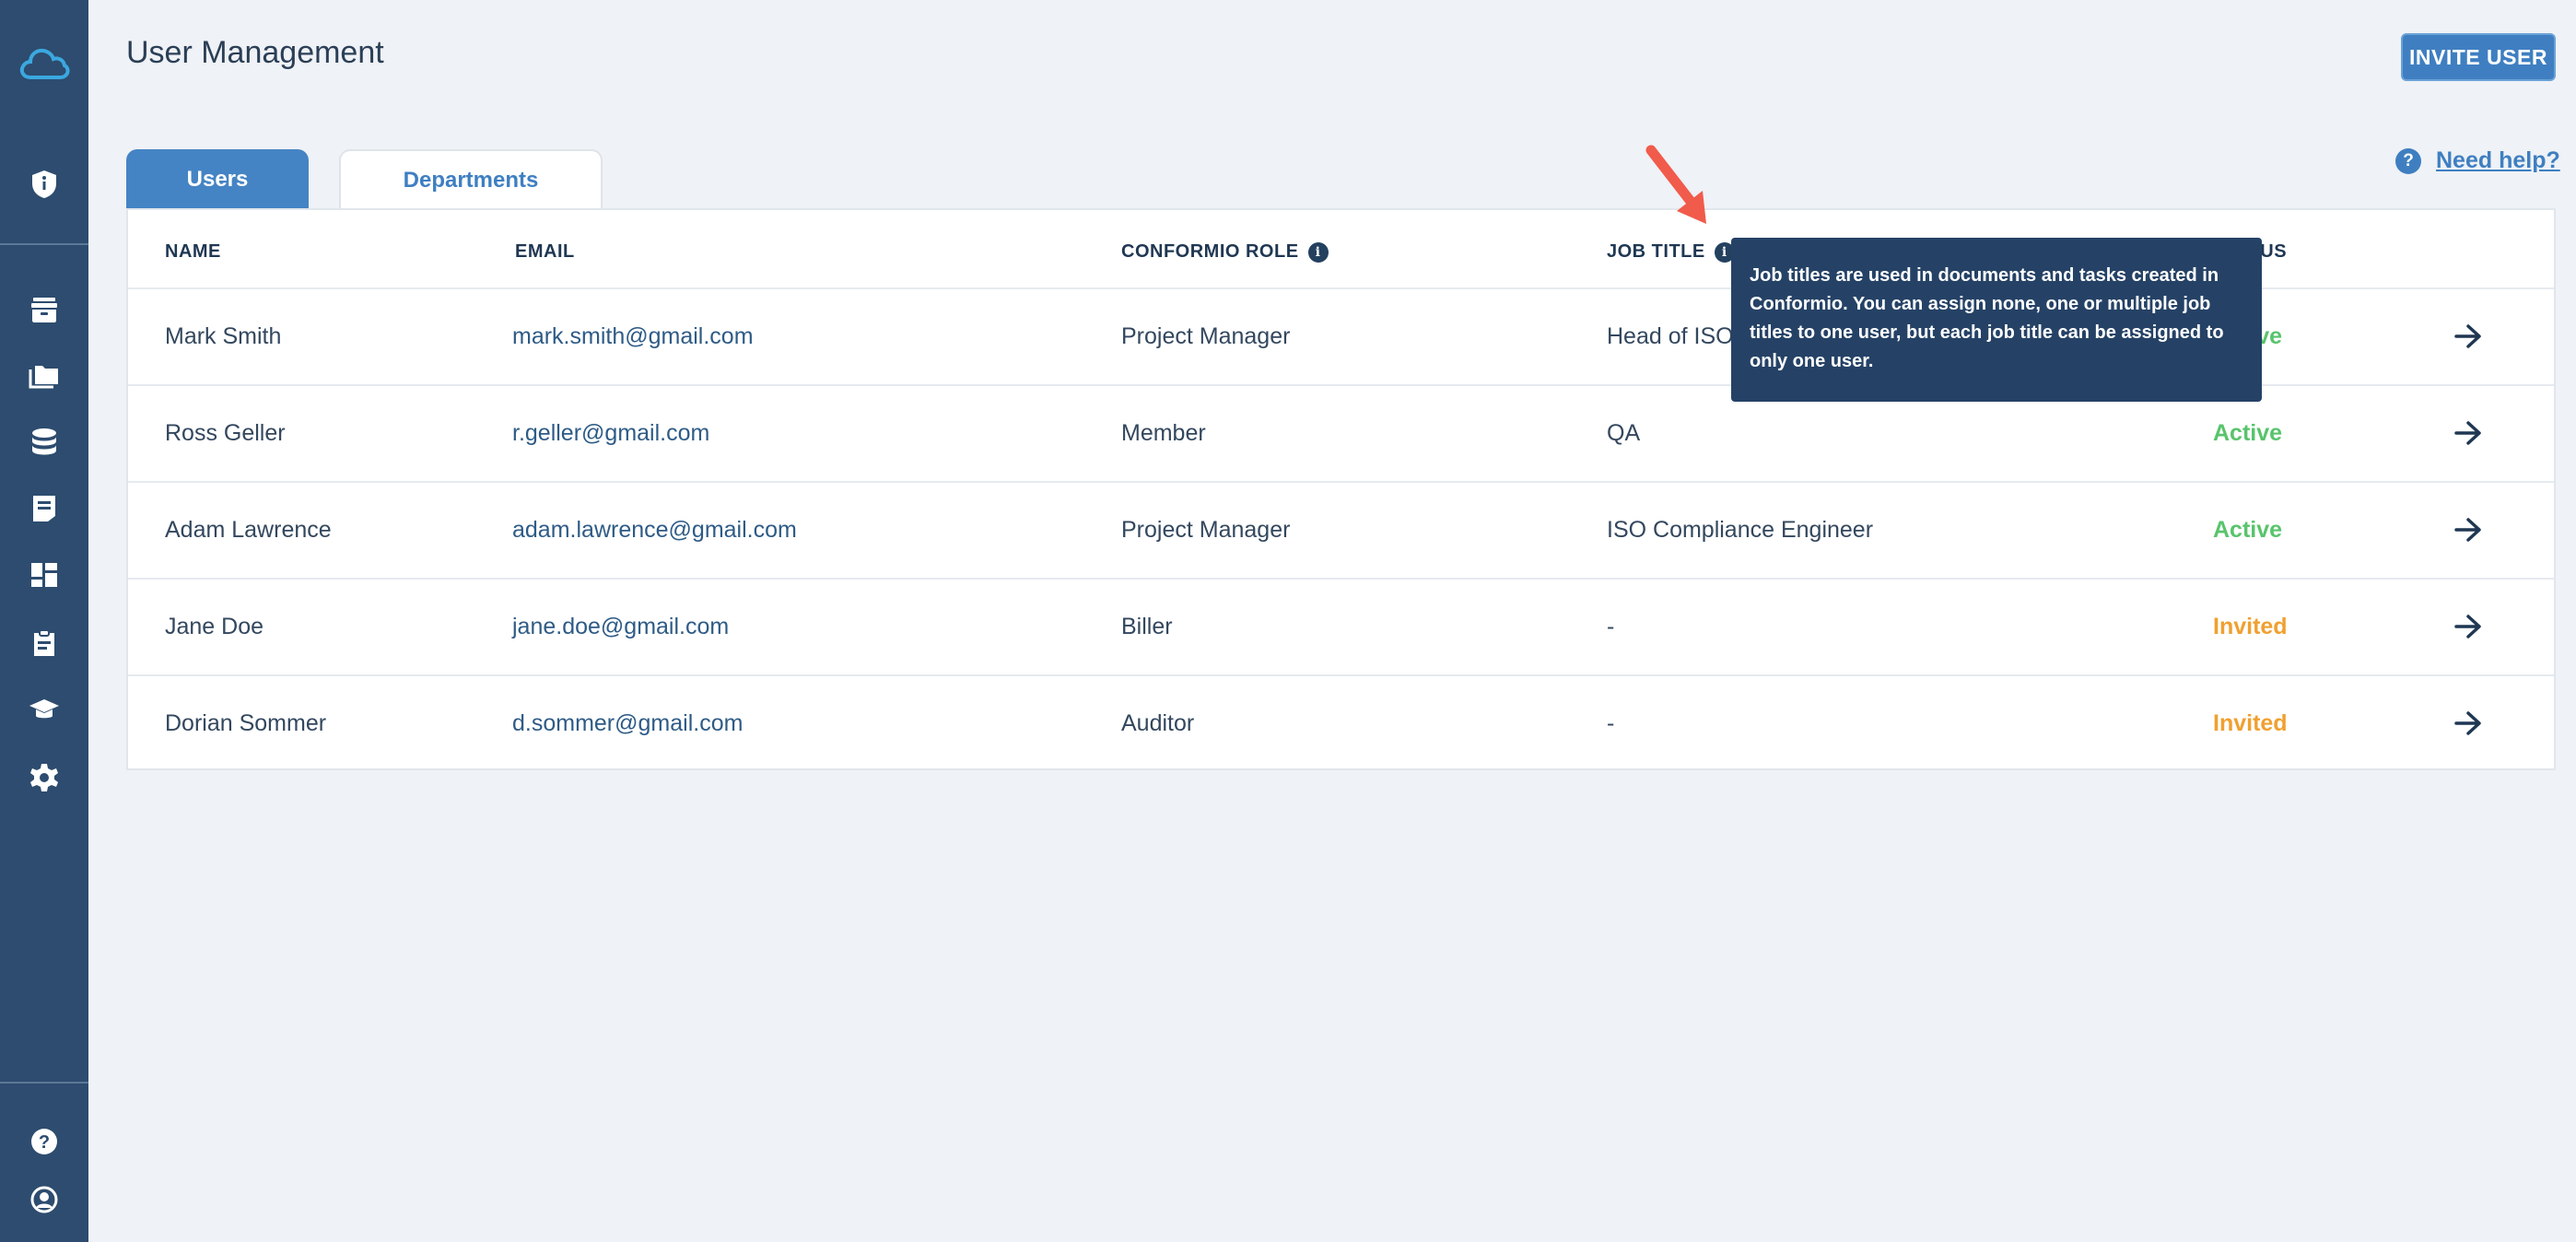  Describe the element at coordinates (193, 251) in the screenshot. I see `column-header-name: NAME` at that location.